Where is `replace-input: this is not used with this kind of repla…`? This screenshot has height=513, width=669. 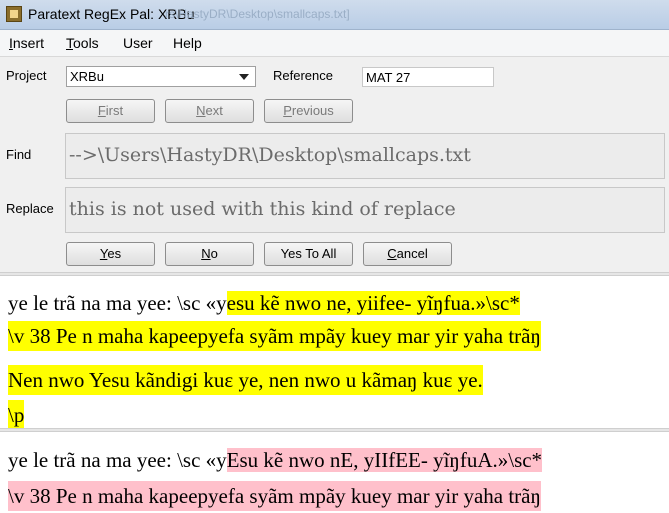
replace-input: this is not used with this kind of repla… is located at coordinates (365, 210).